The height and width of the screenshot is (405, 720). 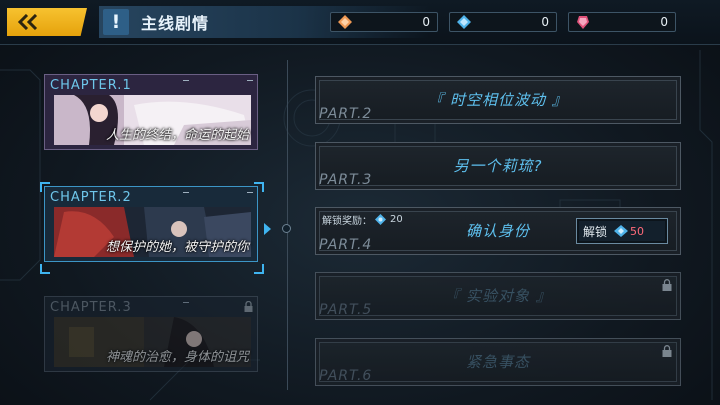 I want to click on part-number: PART.2, so click(x=346, y=114).